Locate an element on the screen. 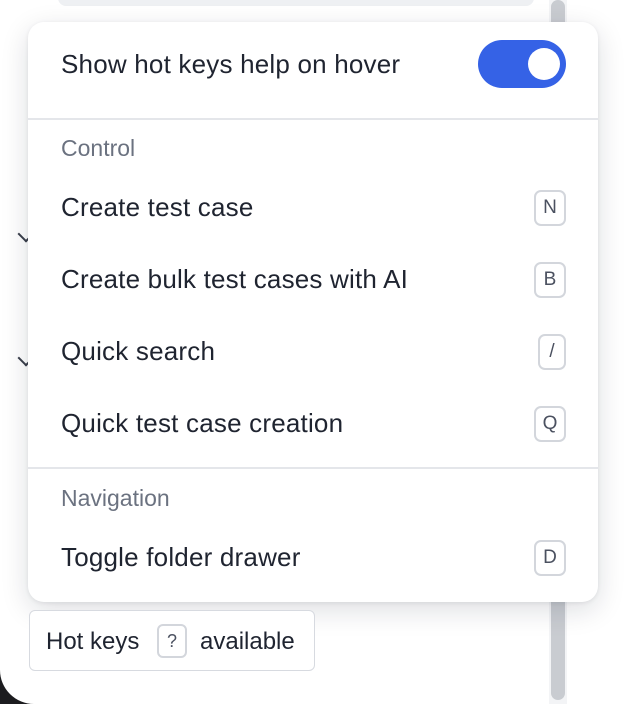  key-cap: Q is located at coordinates (550, 424).